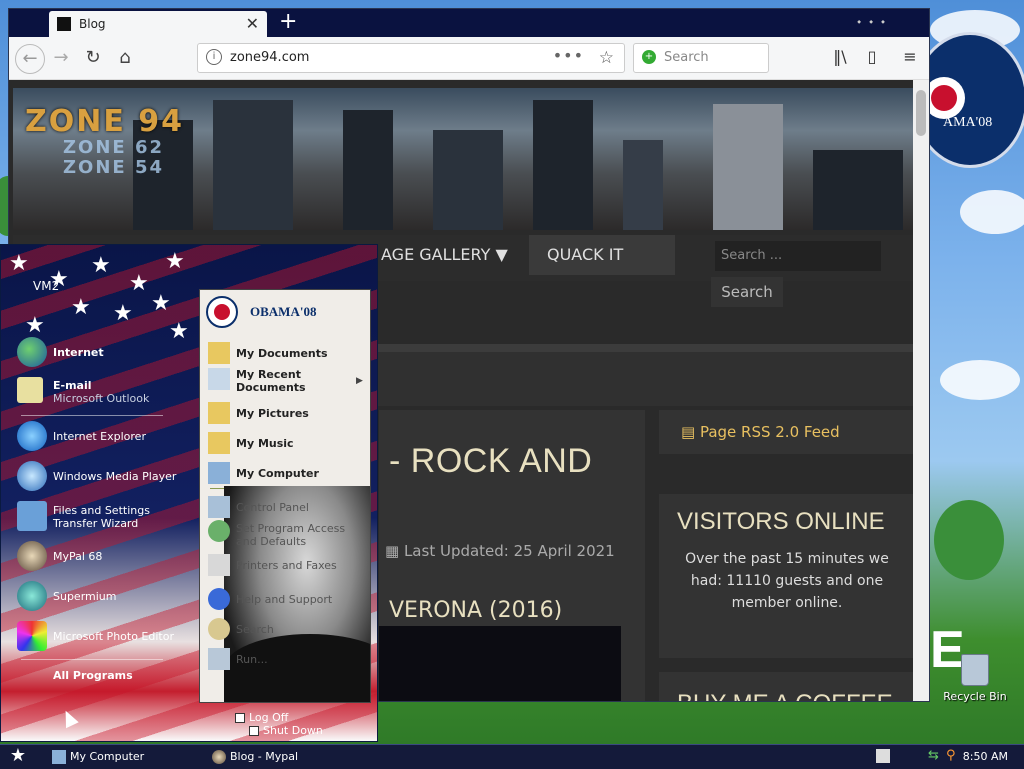  What do you see at coordinates (46, 286) in the screenshot?
I see `user-name: VM2` at bounding box center [46, 286].